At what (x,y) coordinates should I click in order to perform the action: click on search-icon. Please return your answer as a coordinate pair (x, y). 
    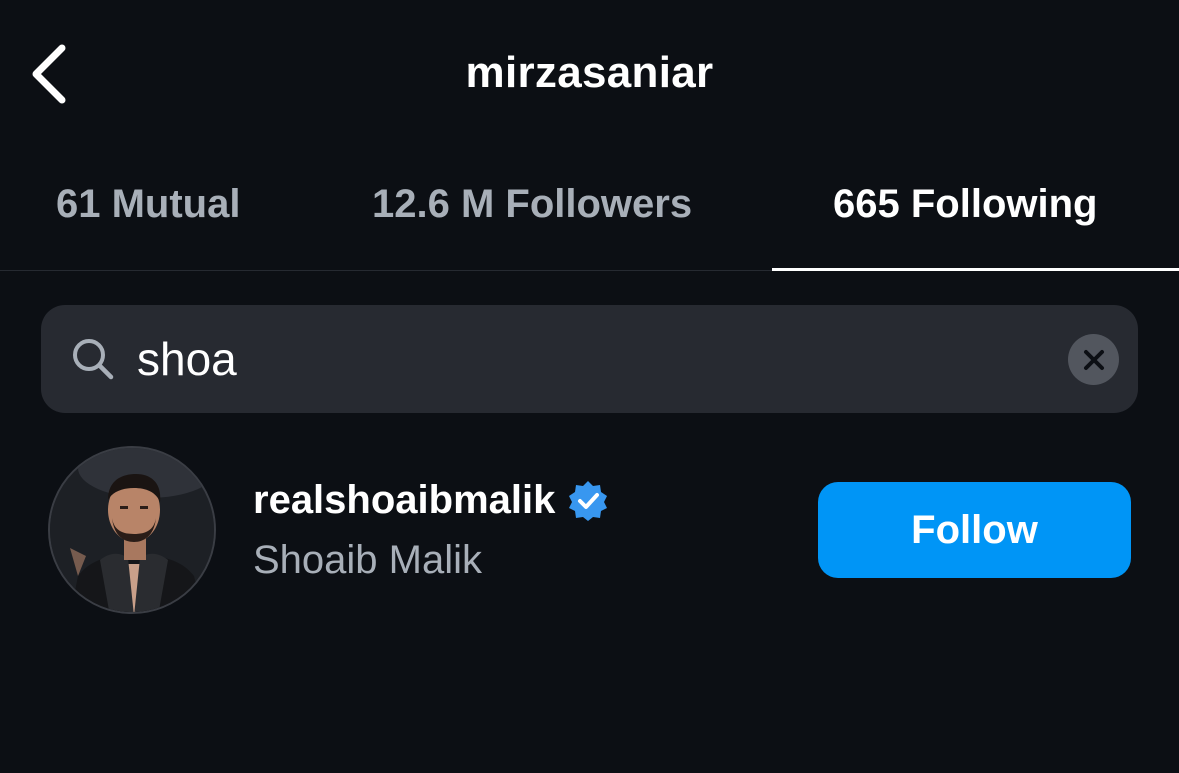
    Looking at the image, I should click on (93, 359).